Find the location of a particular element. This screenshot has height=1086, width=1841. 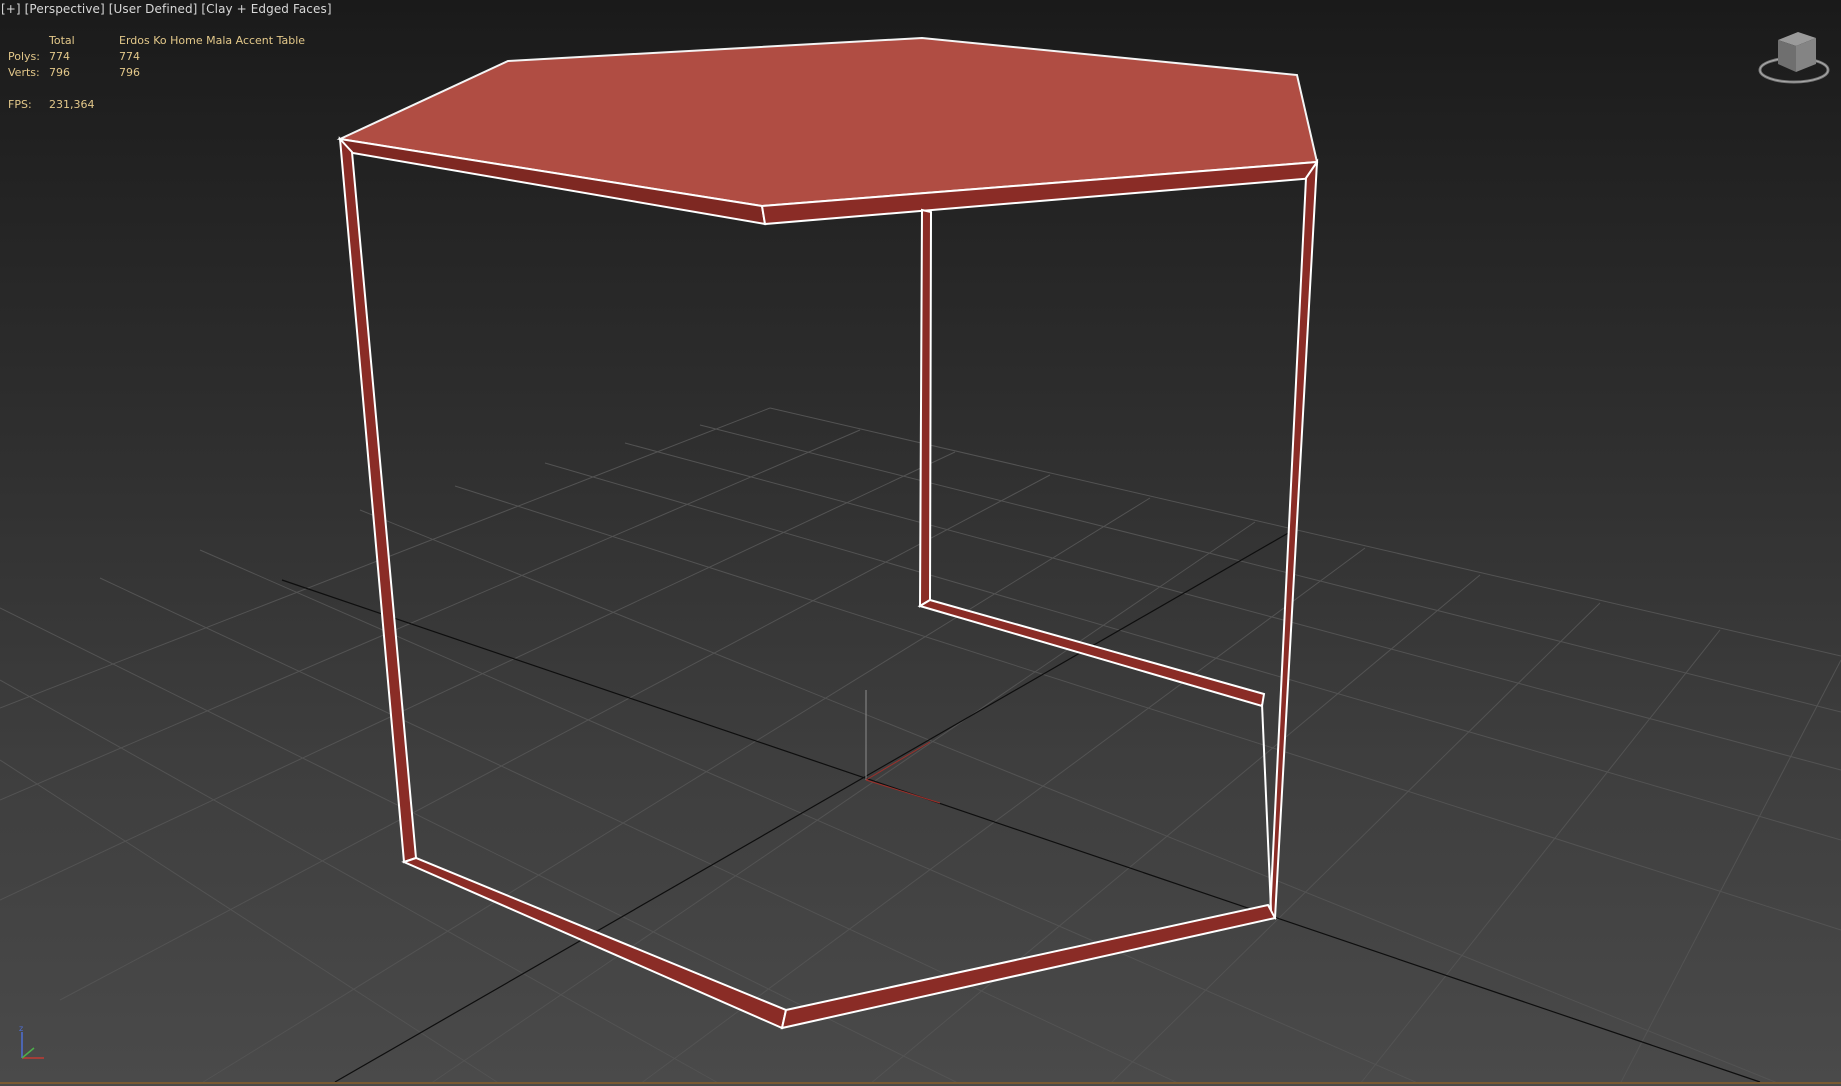

polys-label: Polys: is located at coordinates (24, 56).